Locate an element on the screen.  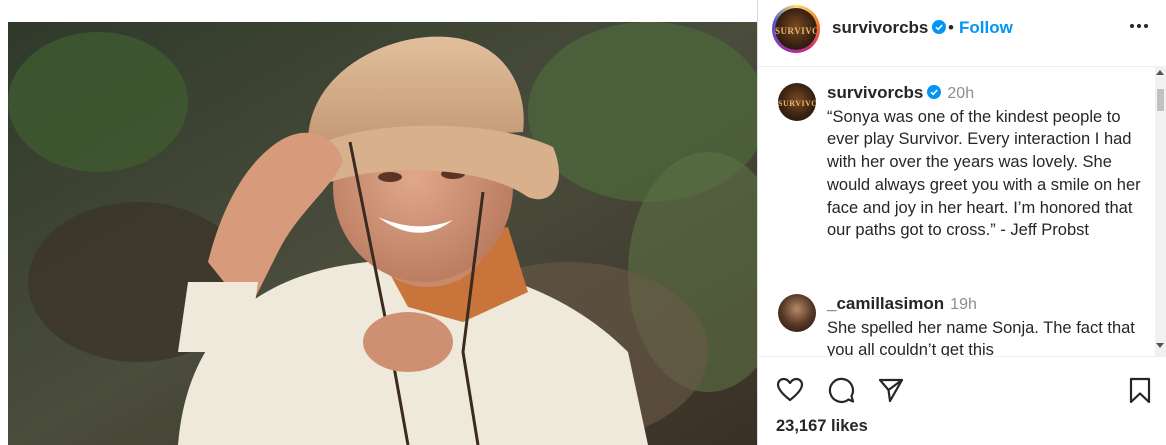
comment-avatar is located at coordinates (797, 313).